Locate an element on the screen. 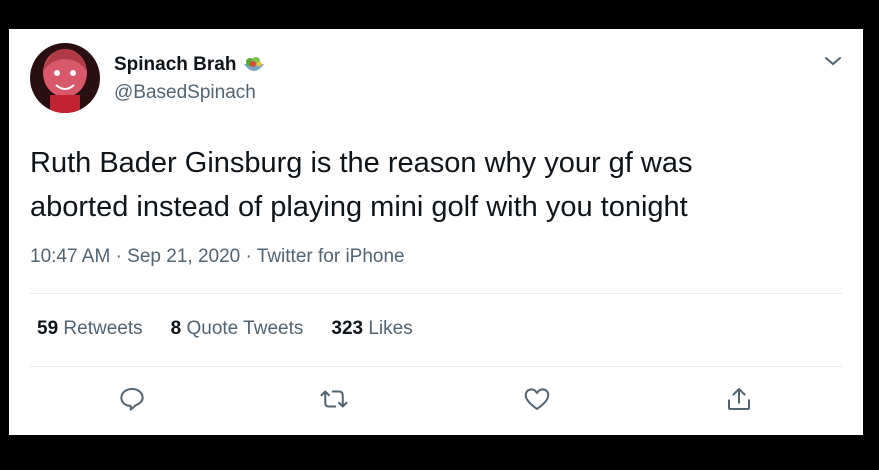  tweet-stats: 59 Retweets 8 Quote Tweets 323 Likes is located at coordinates (225, 329).